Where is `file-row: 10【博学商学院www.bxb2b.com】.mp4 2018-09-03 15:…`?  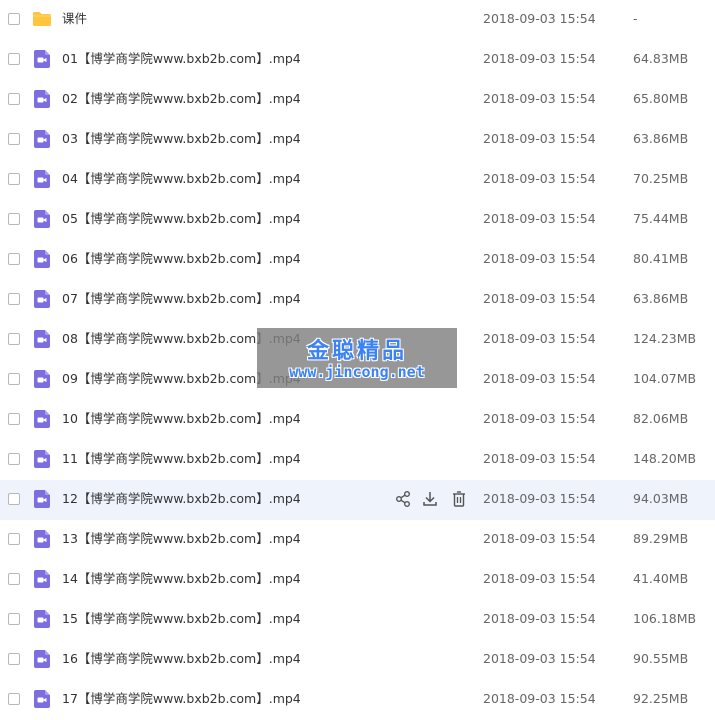
file-row: 10【博学商学院www.bxb2b.com】.mp4 2018-09-03 15:… is located at coordinates (357, 420).